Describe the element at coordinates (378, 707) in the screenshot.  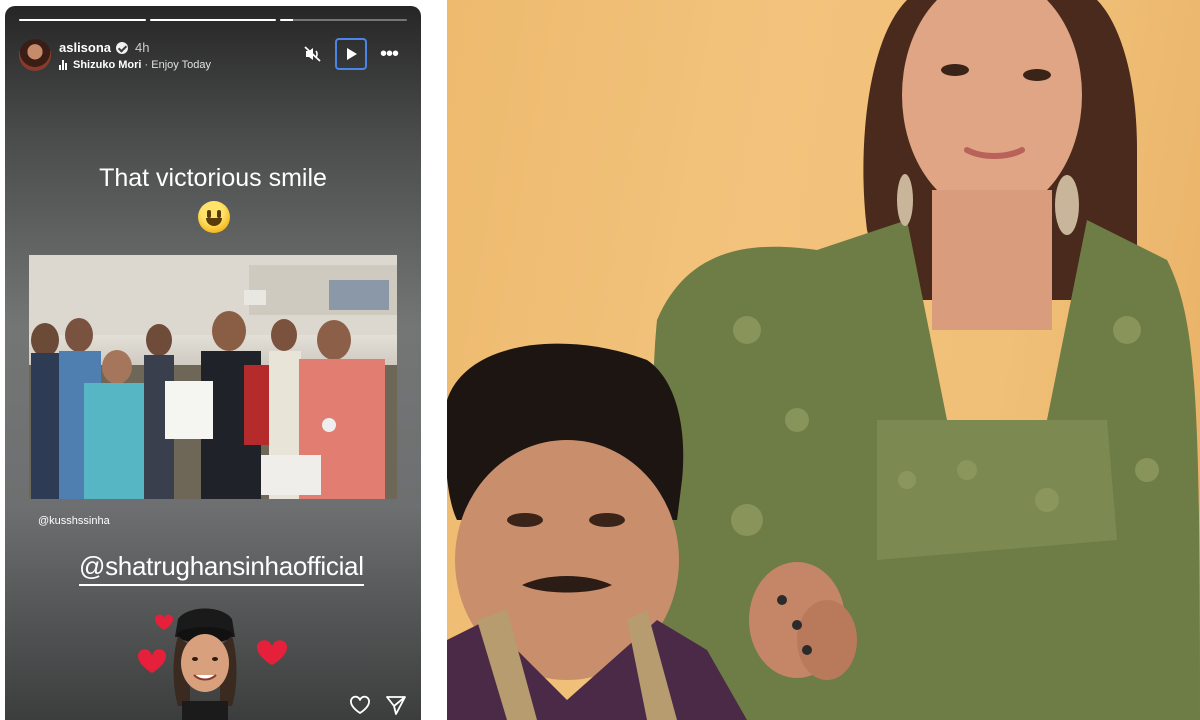
I see `story-footer` at that location.